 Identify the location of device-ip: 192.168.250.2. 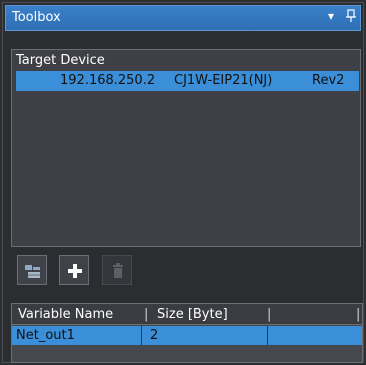
(108, 80).